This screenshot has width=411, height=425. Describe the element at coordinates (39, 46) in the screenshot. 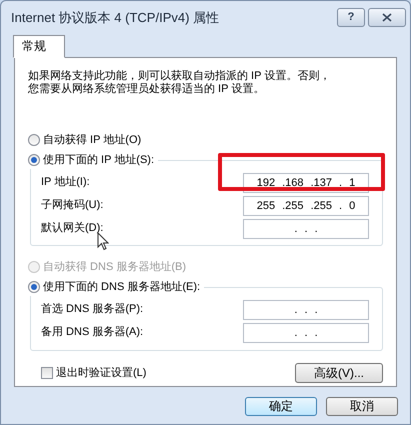

I see `tab: 常规` at that location.